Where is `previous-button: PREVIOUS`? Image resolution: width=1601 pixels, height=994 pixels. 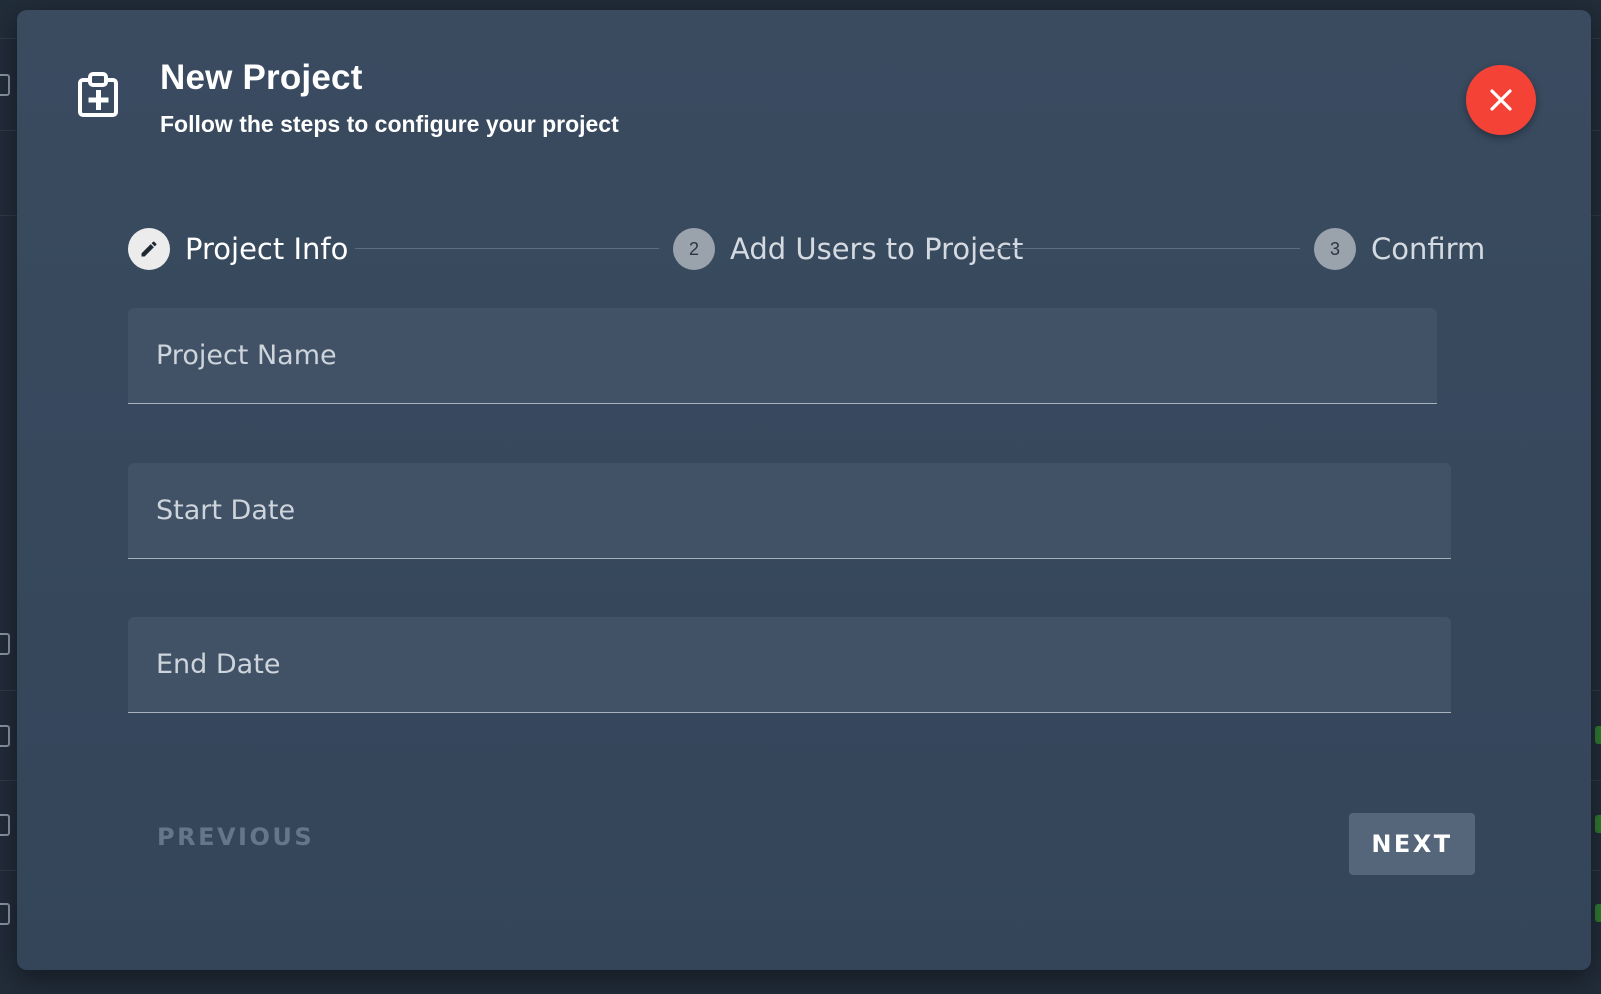 previous-button: PREVIOUS is located at coordinates (235, 837).